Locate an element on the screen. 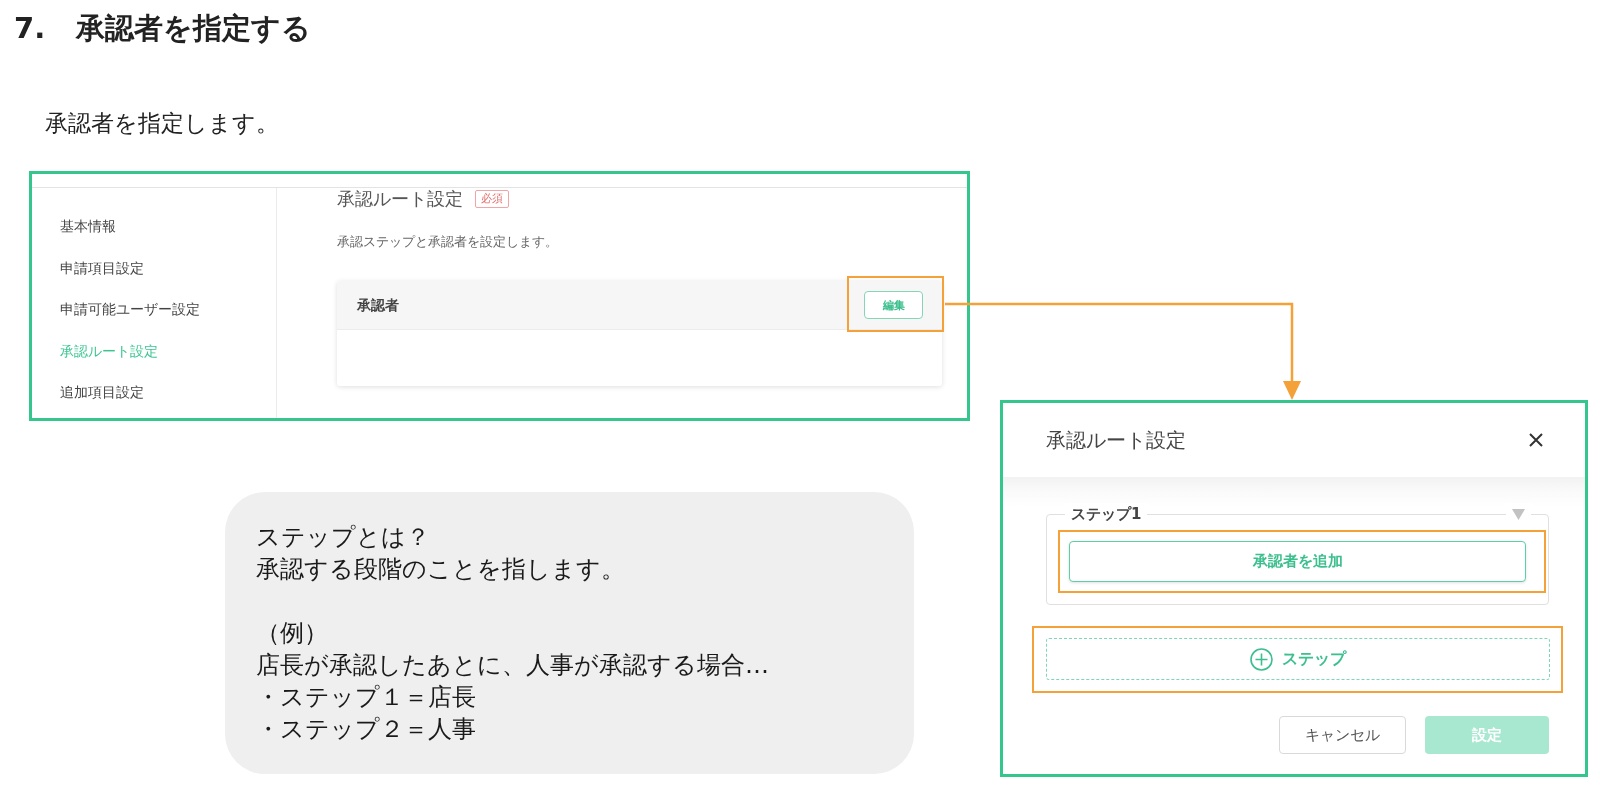 The height and width of the screenshot is (790, 1600). sidebar-item: 申請可能ユーザー設定 is located at coordinates (130, 309).